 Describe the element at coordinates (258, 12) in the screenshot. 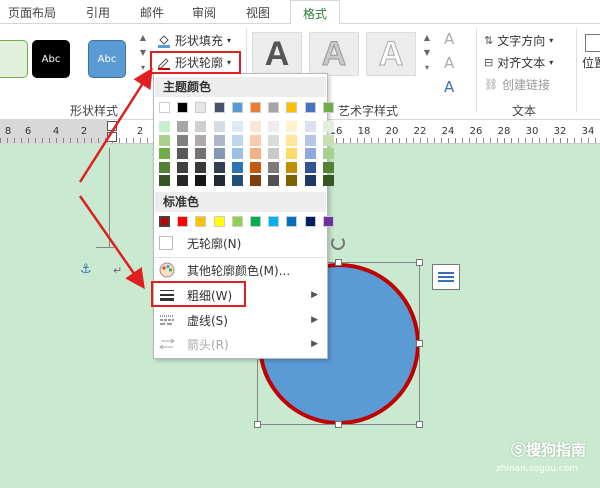

I see `tab-view: 视图` at that location.